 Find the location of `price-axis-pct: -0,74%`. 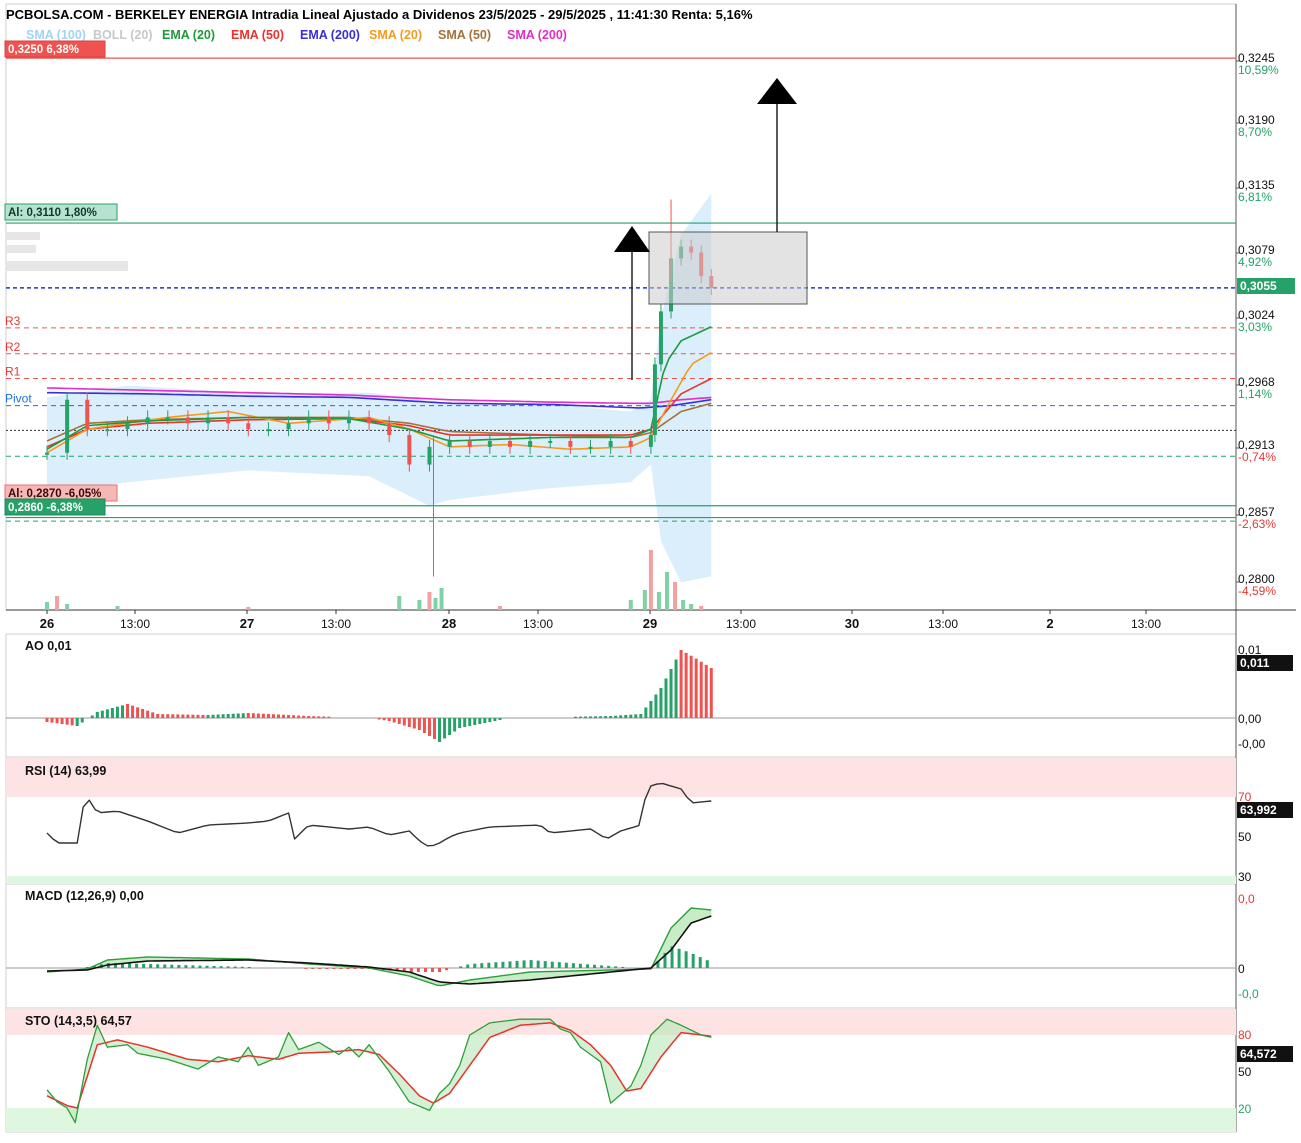

price-axis-pct: -0,74% is located at coordinates (1257, 457).